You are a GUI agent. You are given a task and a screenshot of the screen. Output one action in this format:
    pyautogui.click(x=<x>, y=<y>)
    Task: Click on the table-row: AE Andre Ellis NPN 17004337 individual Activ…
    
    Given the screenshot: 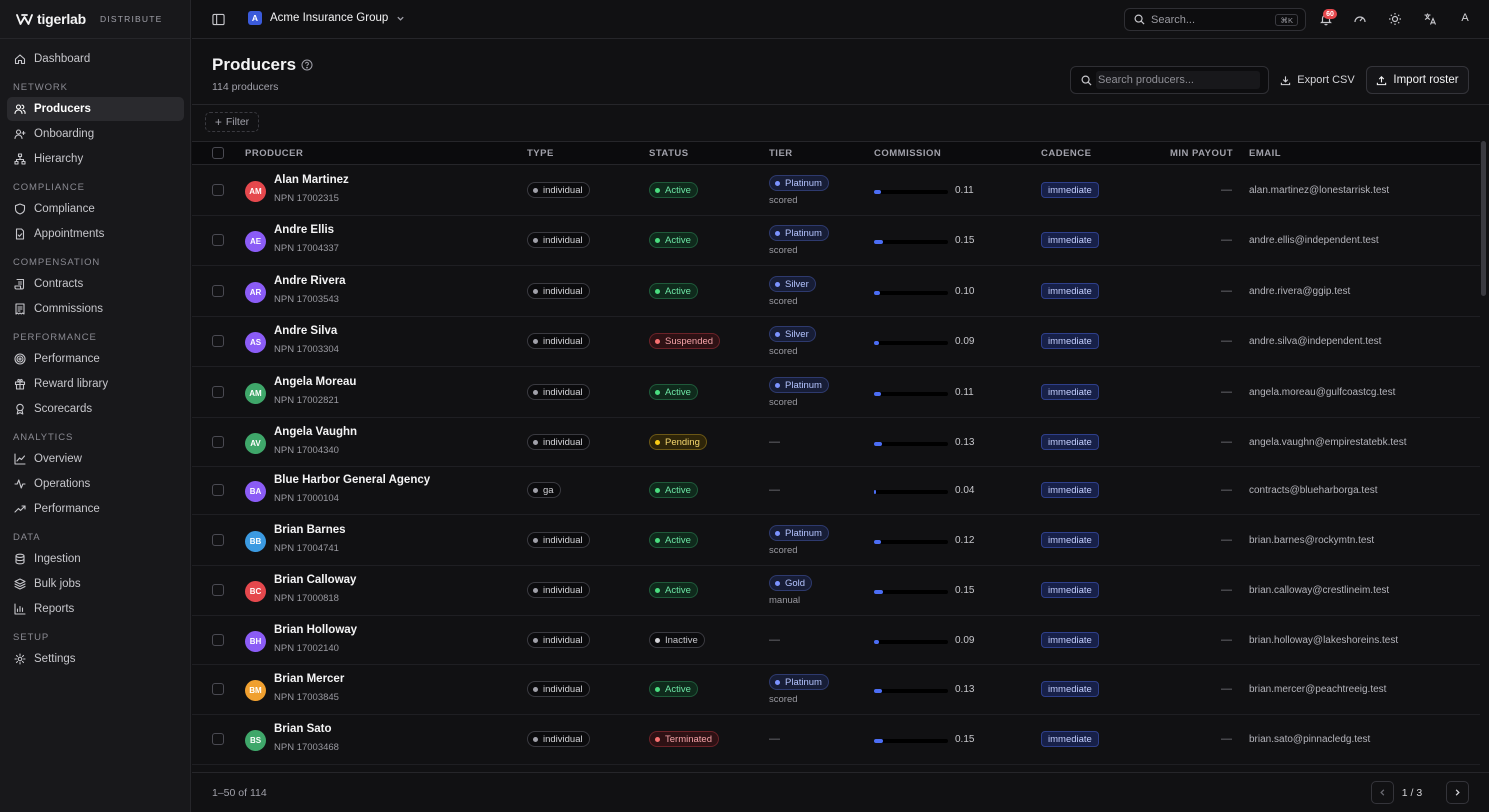 What is the action you would take?
    pyautogui.click(x=836, y=241)
    